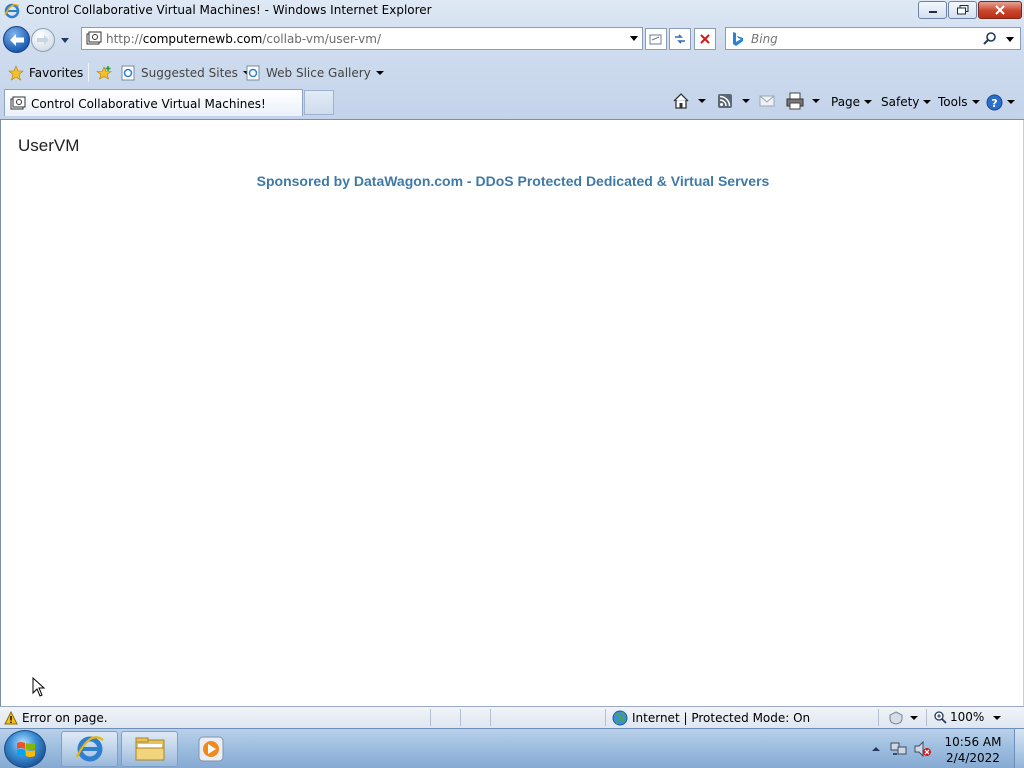 This screenshot has height=768, width=1024. I want to click on search-icon, so click(990, 39).